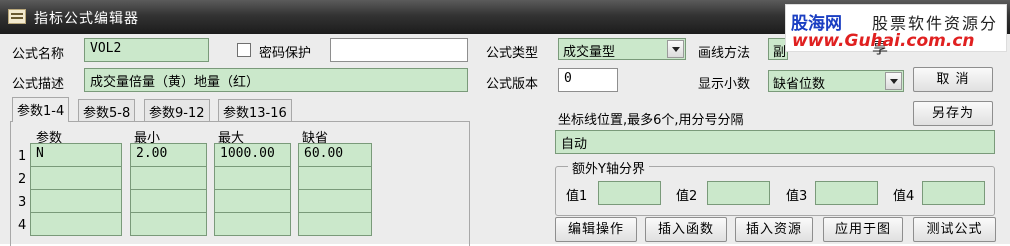 The width and height of the screenshot is (1010, 246). I want to click on extra-y-value2-input, so click(738, 193).